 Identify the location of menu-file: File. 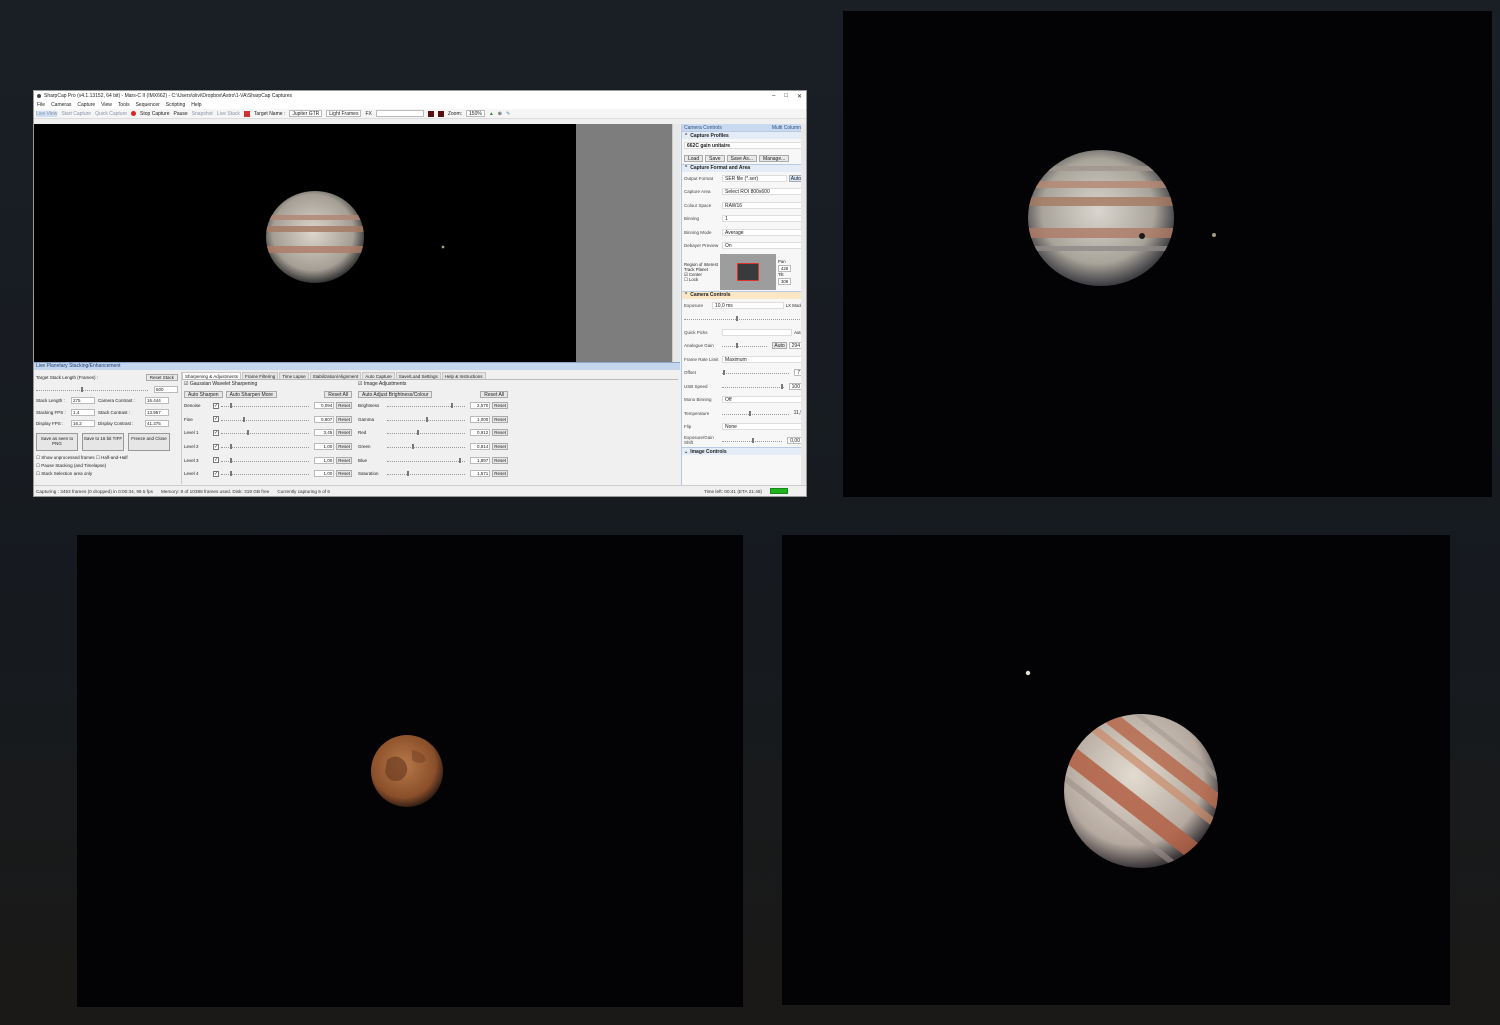
(41, 105).